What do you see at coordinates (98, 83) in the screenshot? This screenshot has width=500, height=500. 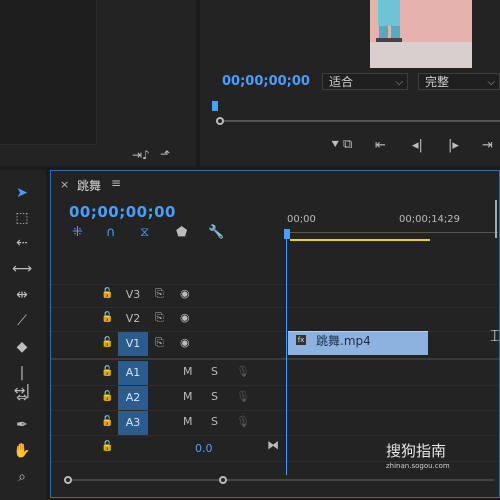 I see `source-monitor-panel: ⇥♪ ⬏` at bounding box center [98, 83].